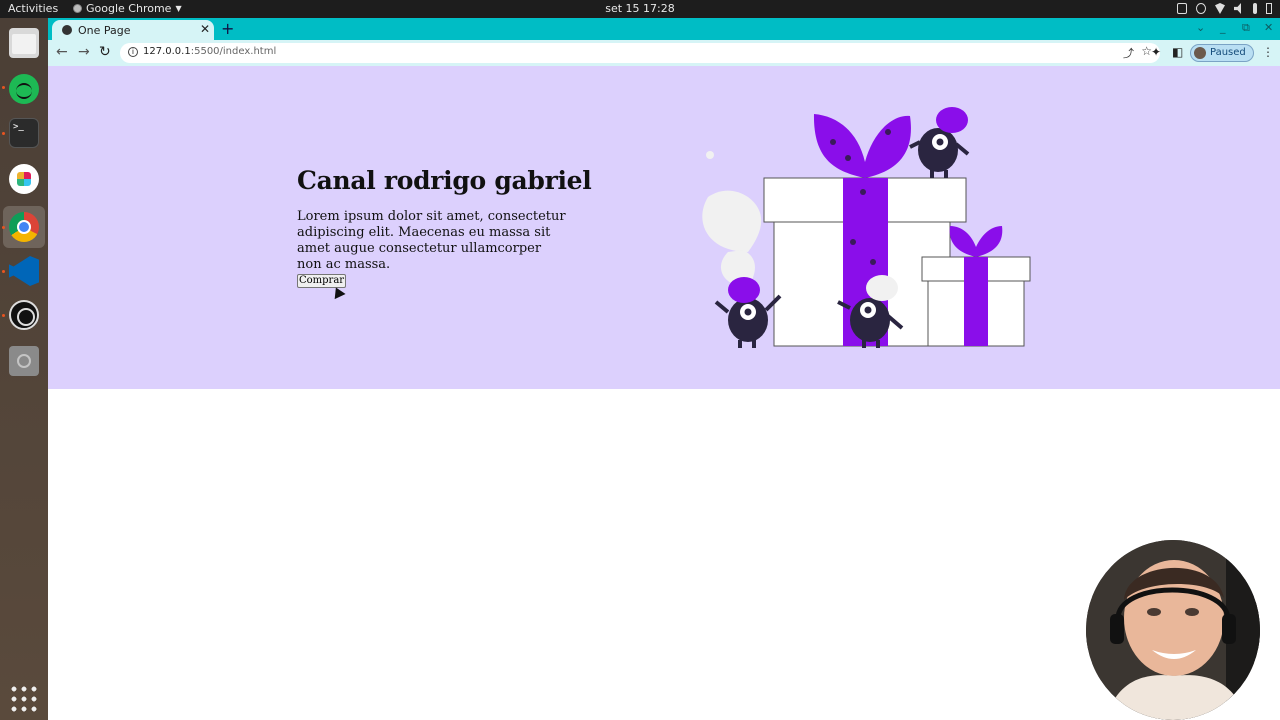 The height and width of the screenshot is (720, 1280). I want to click on url-text: 127.0.0.1:5500/index.html, so click(209, 51).